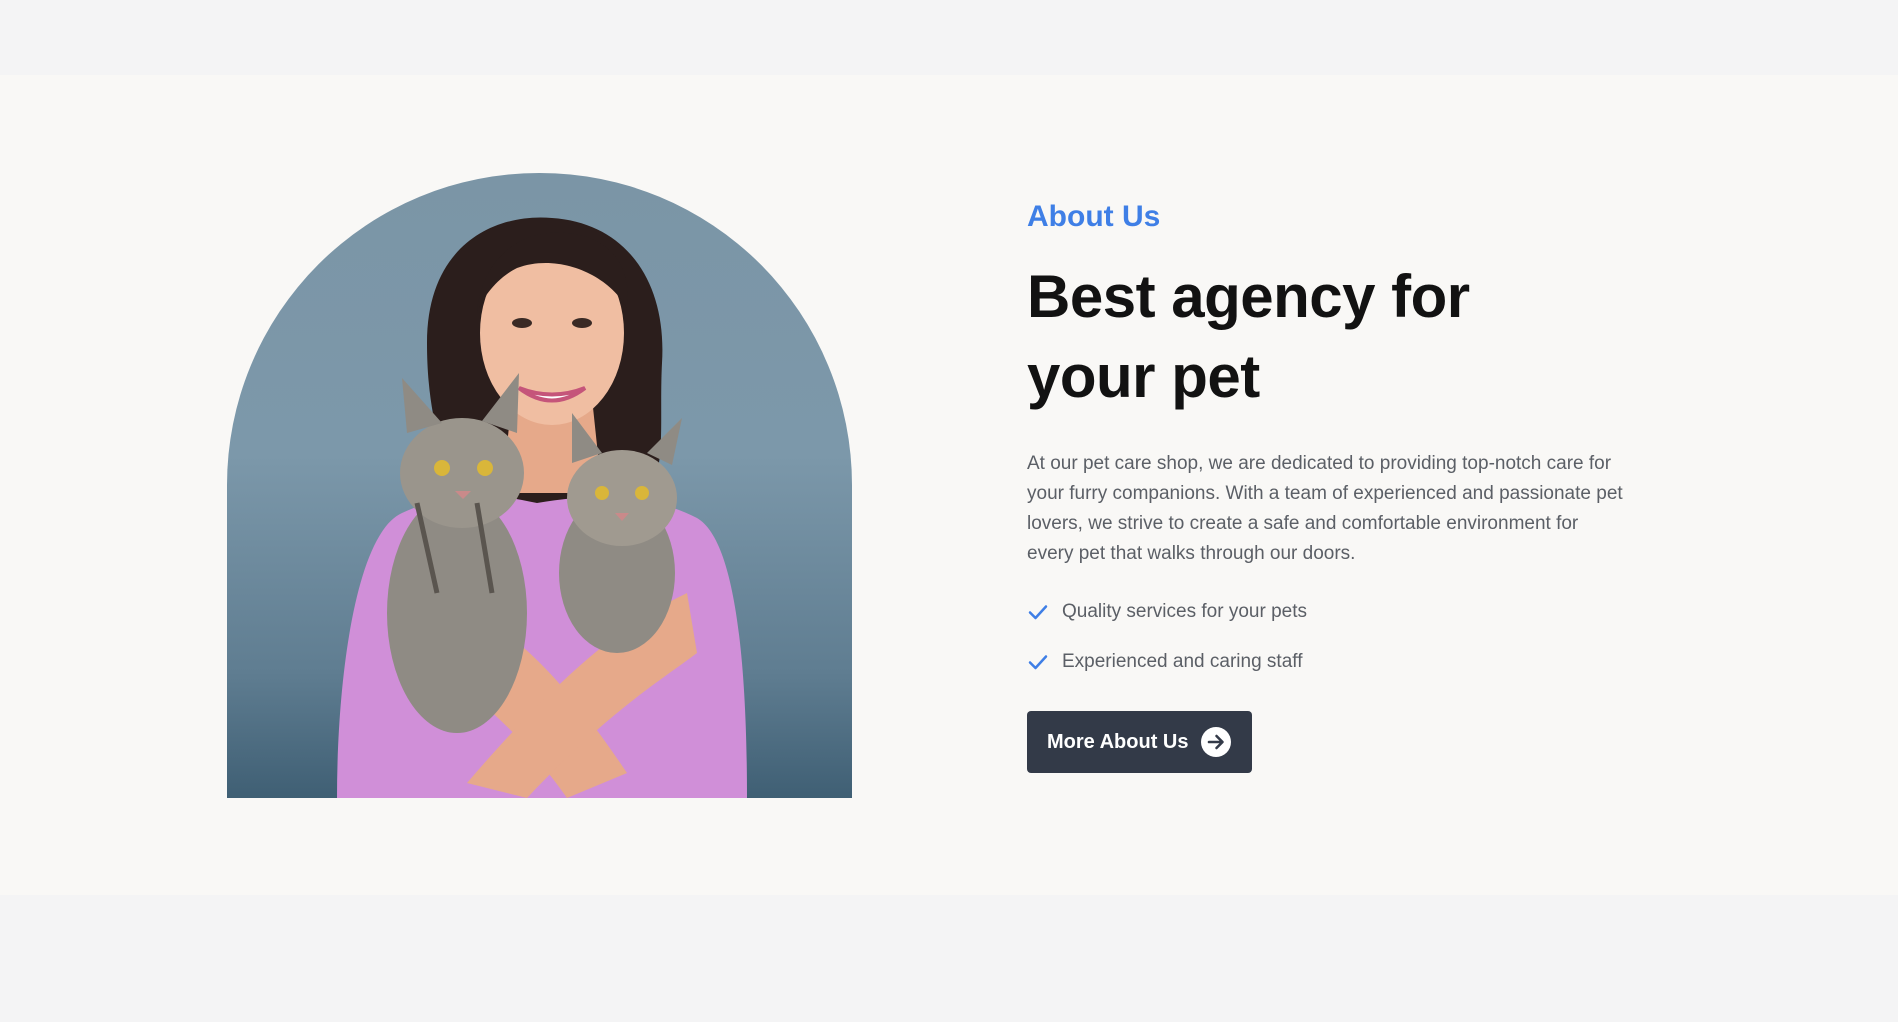 The width and height of the screenshot is (1898, 1022). What do you see at coordinates (1094, 216) in the screenshot?
I see `section-eyebrow: About Us` at bounding box center [1094, 216].